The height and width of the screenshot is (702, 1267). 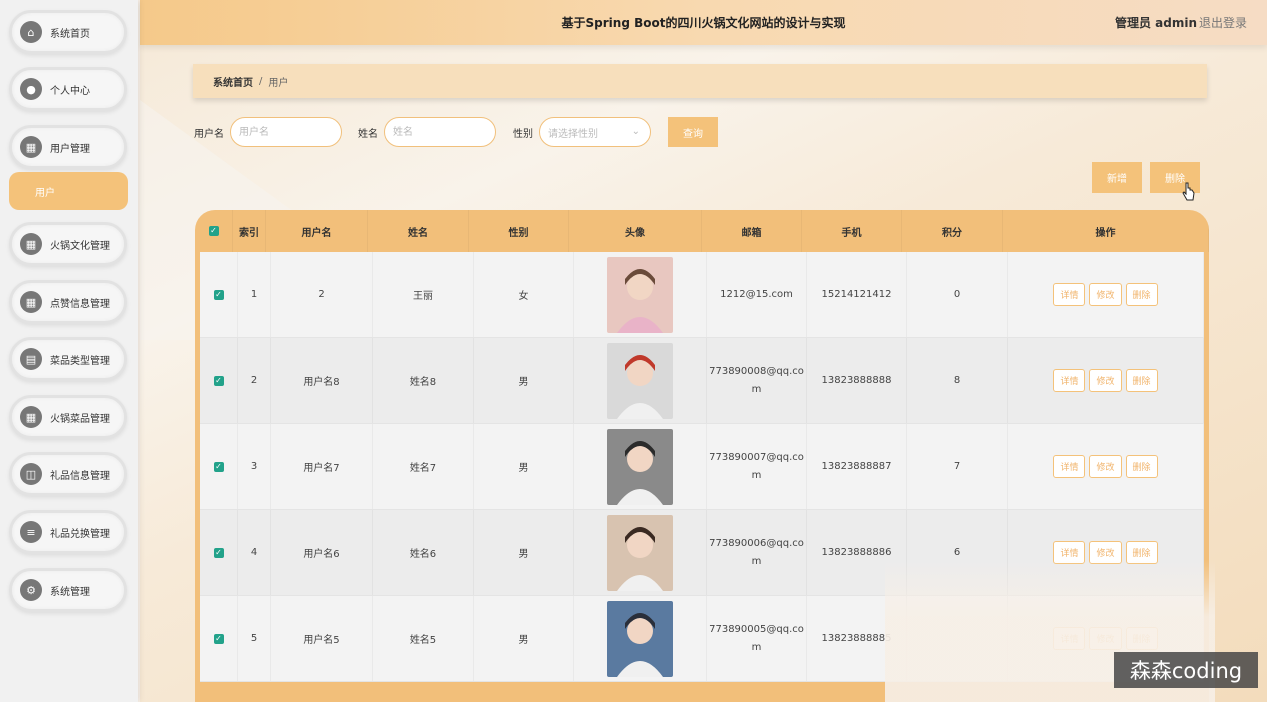 I want to click on sidebar-item-gift-exchange: ≡ 礼品兑换管理, so click(x=68, y=532).